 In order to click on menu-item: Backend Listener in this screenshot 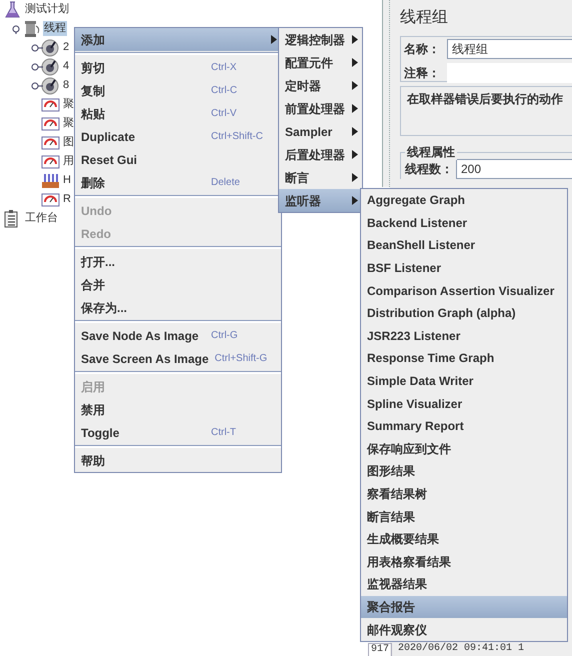, I will do `click(464, 223)`.